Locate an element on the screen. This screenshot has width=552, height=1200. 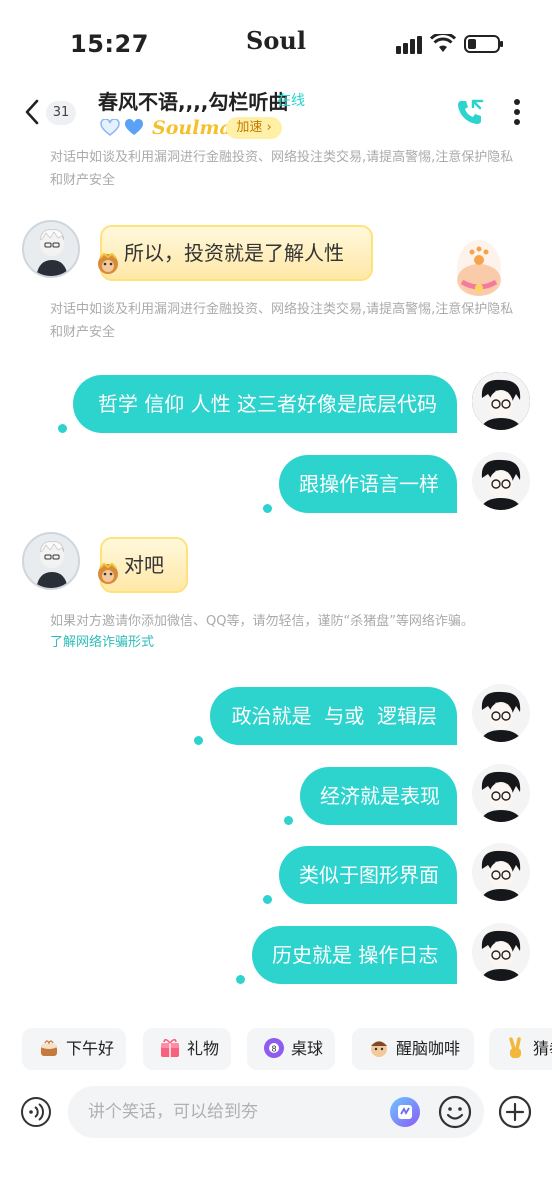
add-icon is located at coordinates (515, 1114).